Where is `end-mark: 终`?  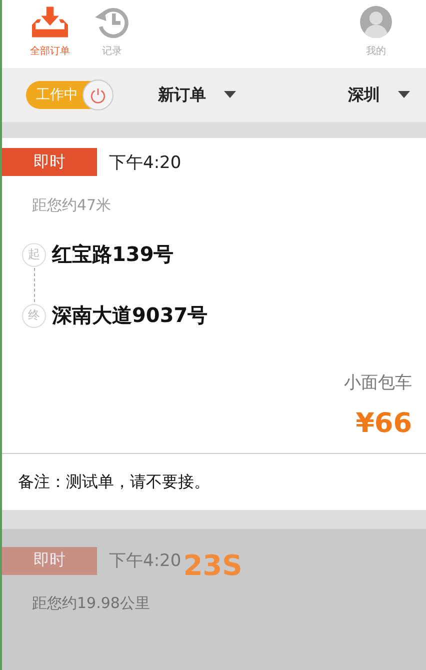
end-mark: 终 is located at coordinates (34, 316).